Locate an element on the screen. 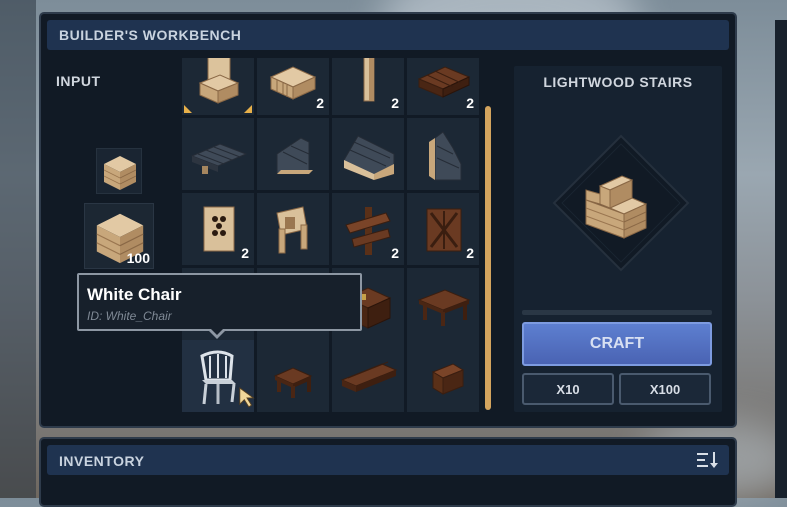  recipe-title: LIGHTWOOD STAIRS is located at coordinates (618, 82).